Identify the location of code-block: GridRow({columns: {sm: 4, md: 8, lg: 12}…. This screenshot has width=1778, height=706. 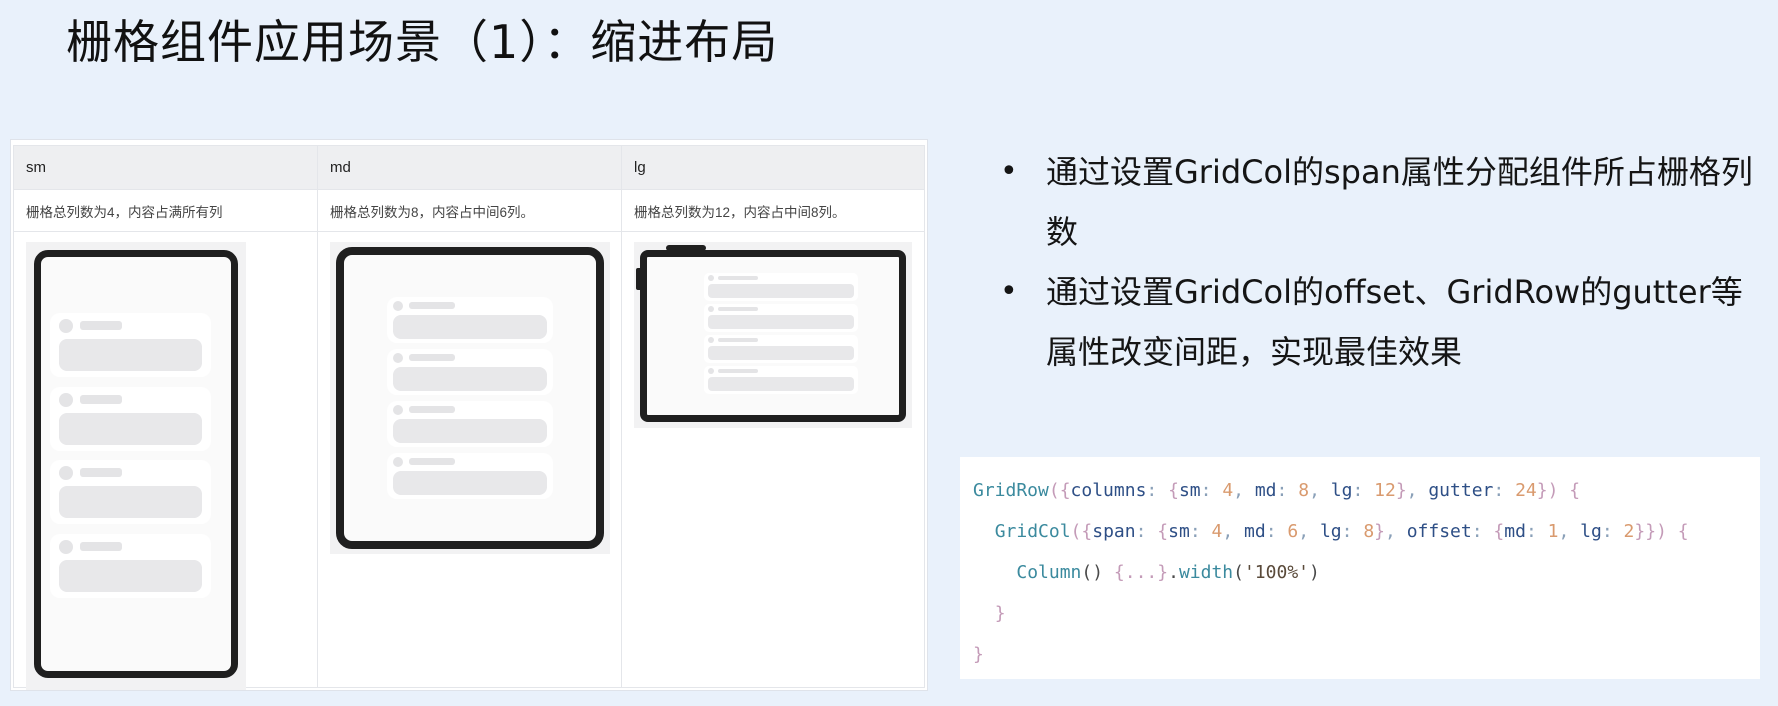
(1360, 568).